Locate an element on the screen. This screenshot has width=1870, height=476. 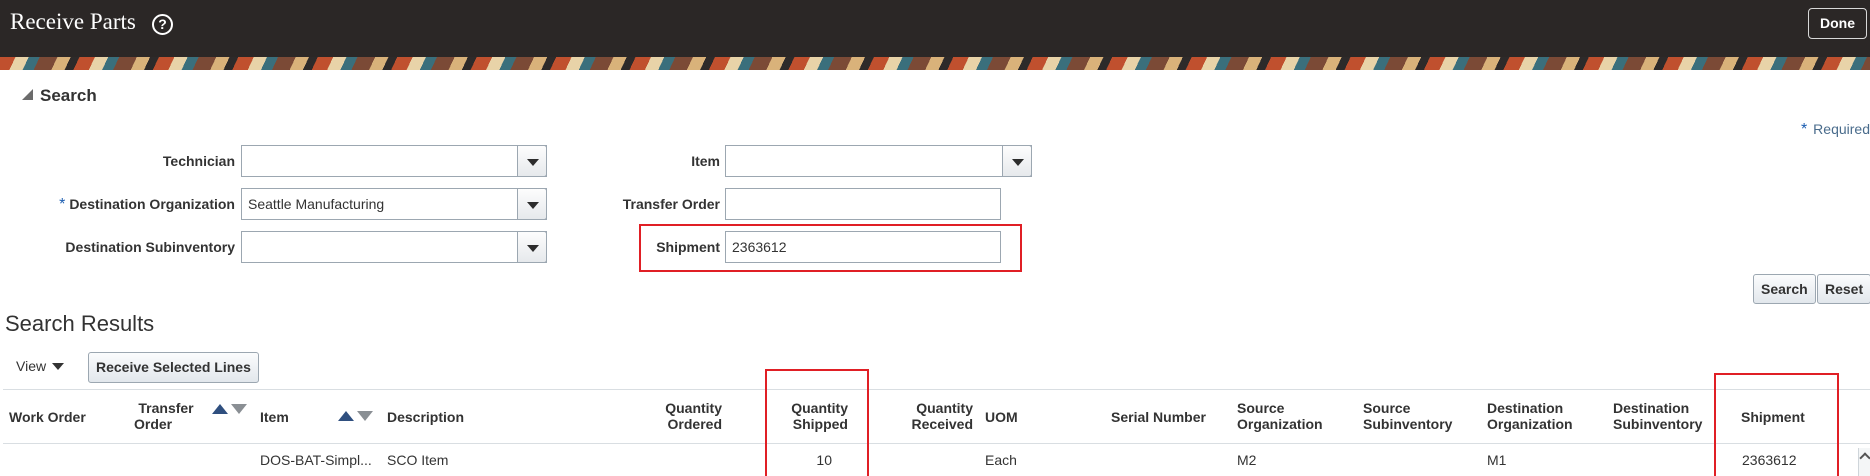
view-menu: View is located at coordinates (40, 366).